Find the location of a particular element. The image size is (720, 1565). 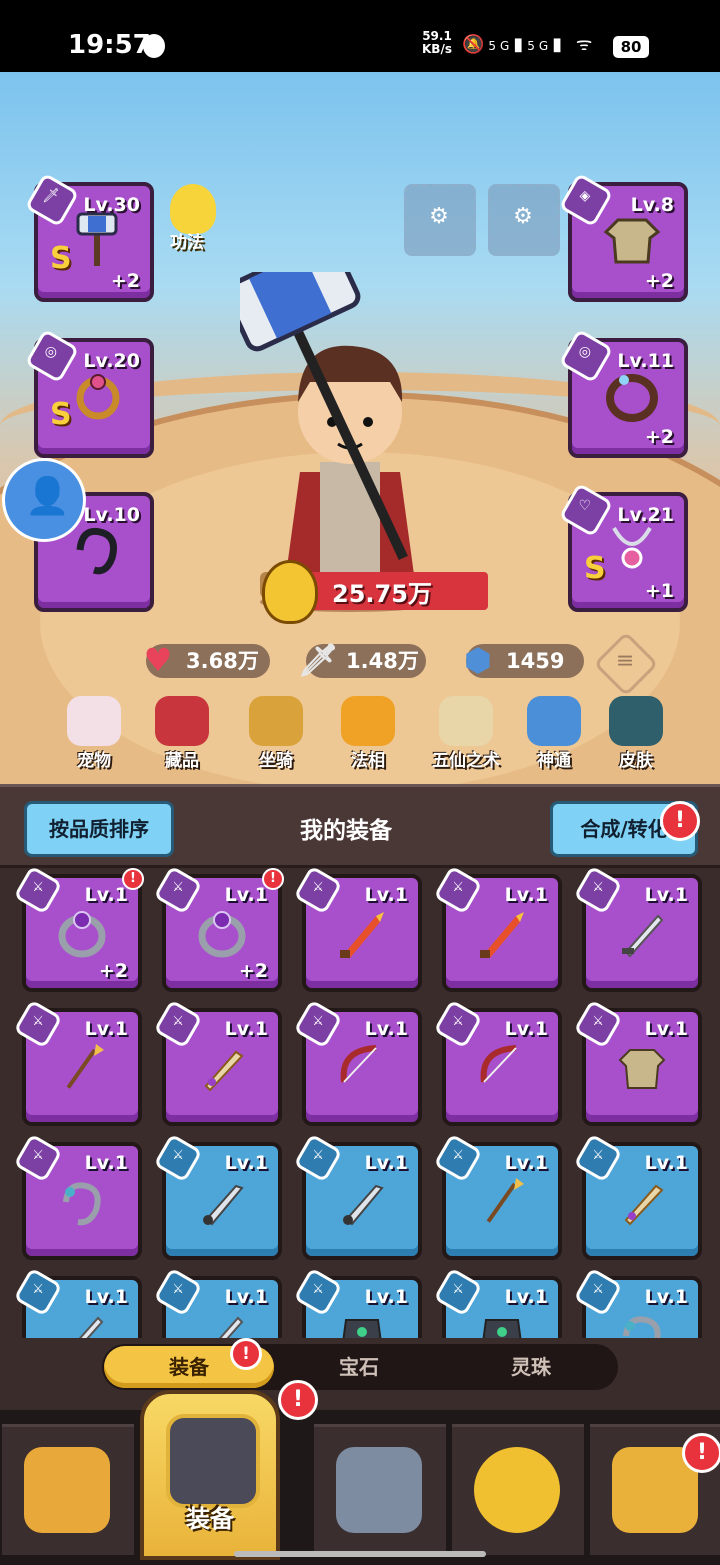

lamp-icon is located at coordinates (368, 721).